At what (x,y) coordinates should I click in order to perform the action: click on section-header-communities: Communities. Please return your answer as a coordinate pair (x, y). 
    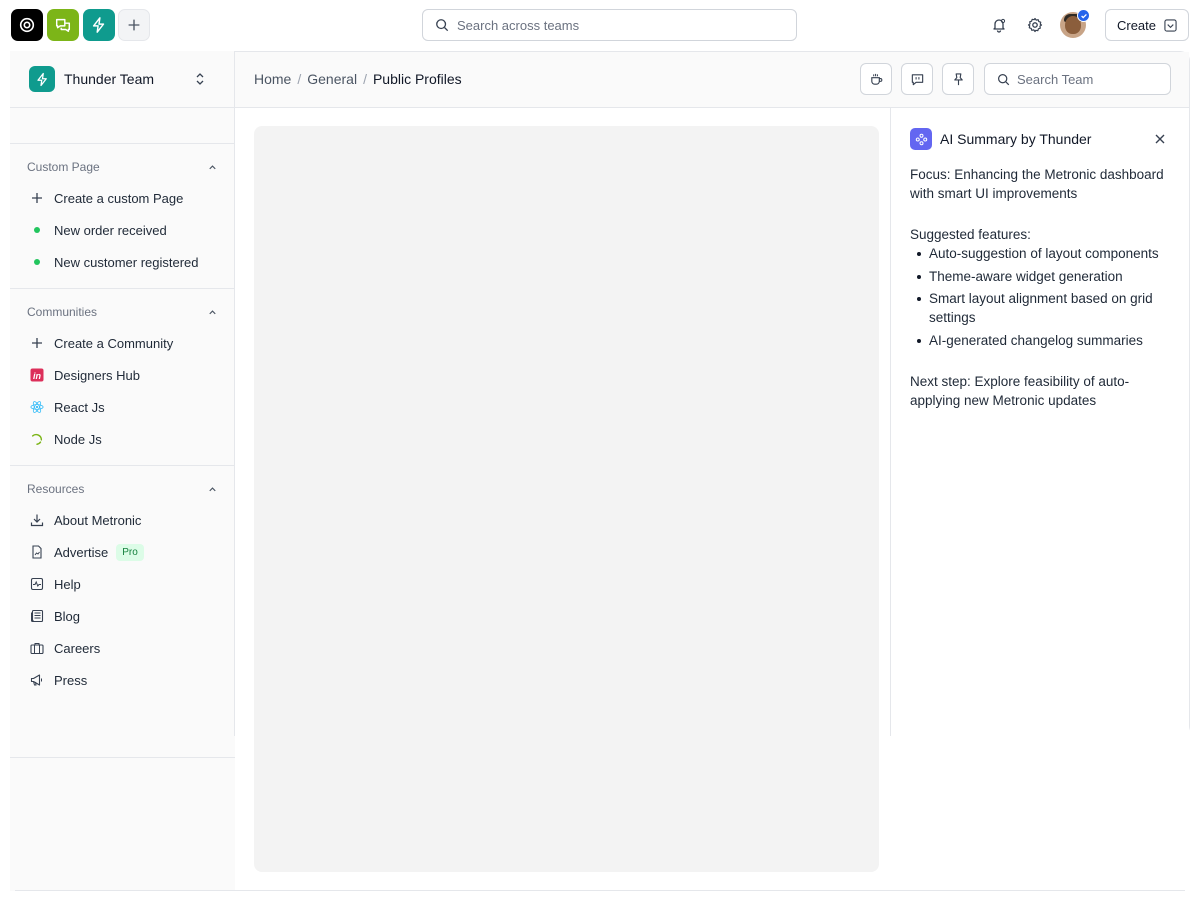
    Looking at the image, I should click on (122, 312).